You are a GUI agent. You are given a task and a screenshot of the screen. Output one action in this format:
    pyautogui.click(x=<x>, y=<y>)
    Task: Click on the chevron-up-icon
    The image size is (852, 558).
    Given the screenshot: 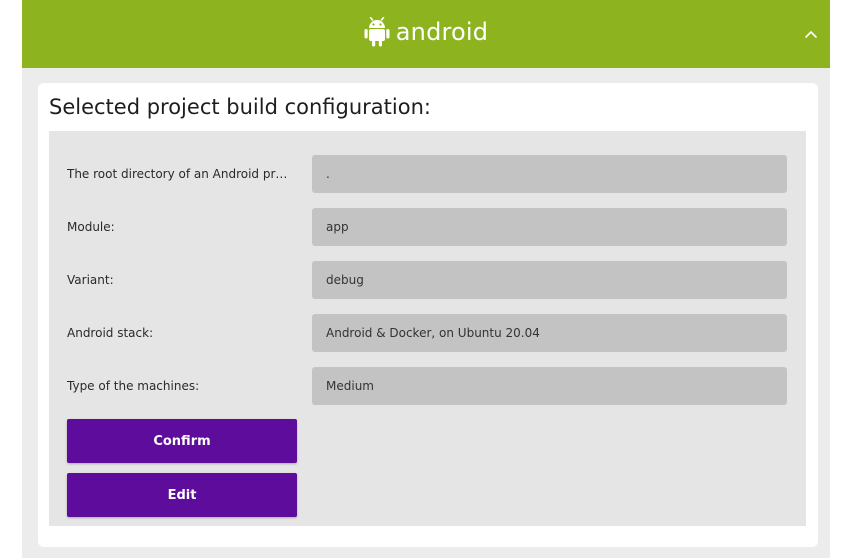 What is the action you would take?
    pyautogui.click(x=811, y=35)
    